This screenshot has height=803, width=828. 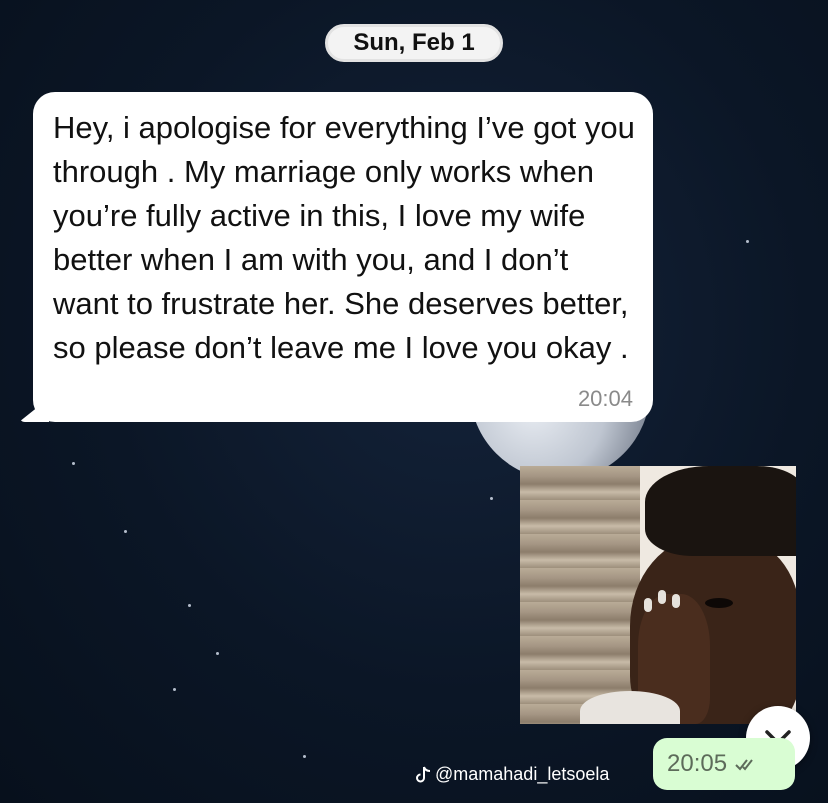 What do you see at coordinates (658, 595) in the screenshot?
I see `image-message` at bounding box center [658, 595].